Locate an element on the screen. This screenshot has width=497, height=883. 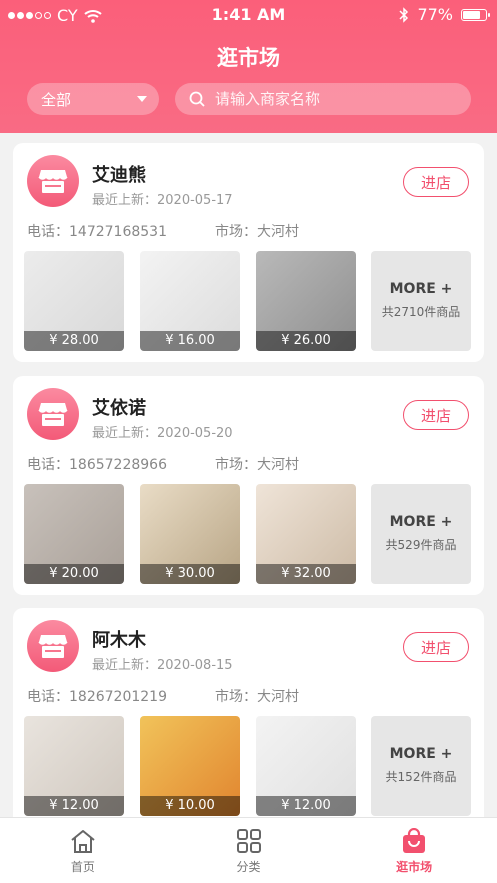
last-update: 最近上新：2020-08-15 is located at coordinates (162, 665).